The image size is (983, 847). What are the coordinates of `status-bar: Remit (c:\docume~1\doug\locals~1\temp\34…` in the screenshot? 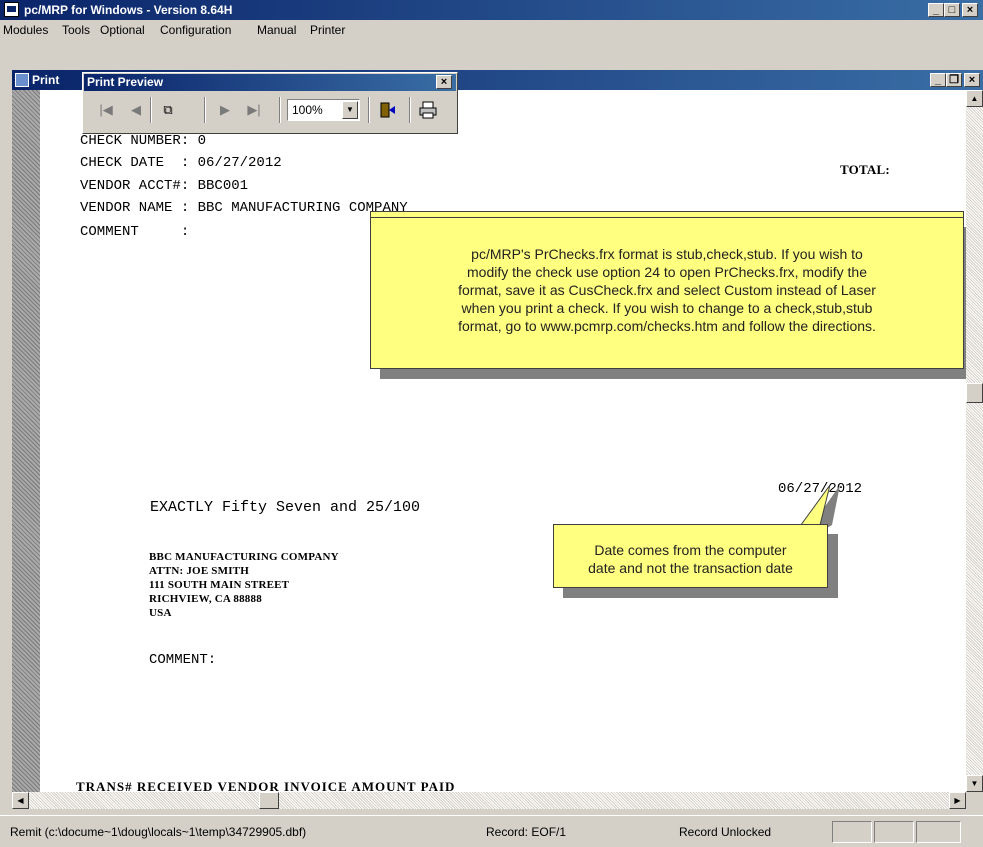 It's located at (491, 831).